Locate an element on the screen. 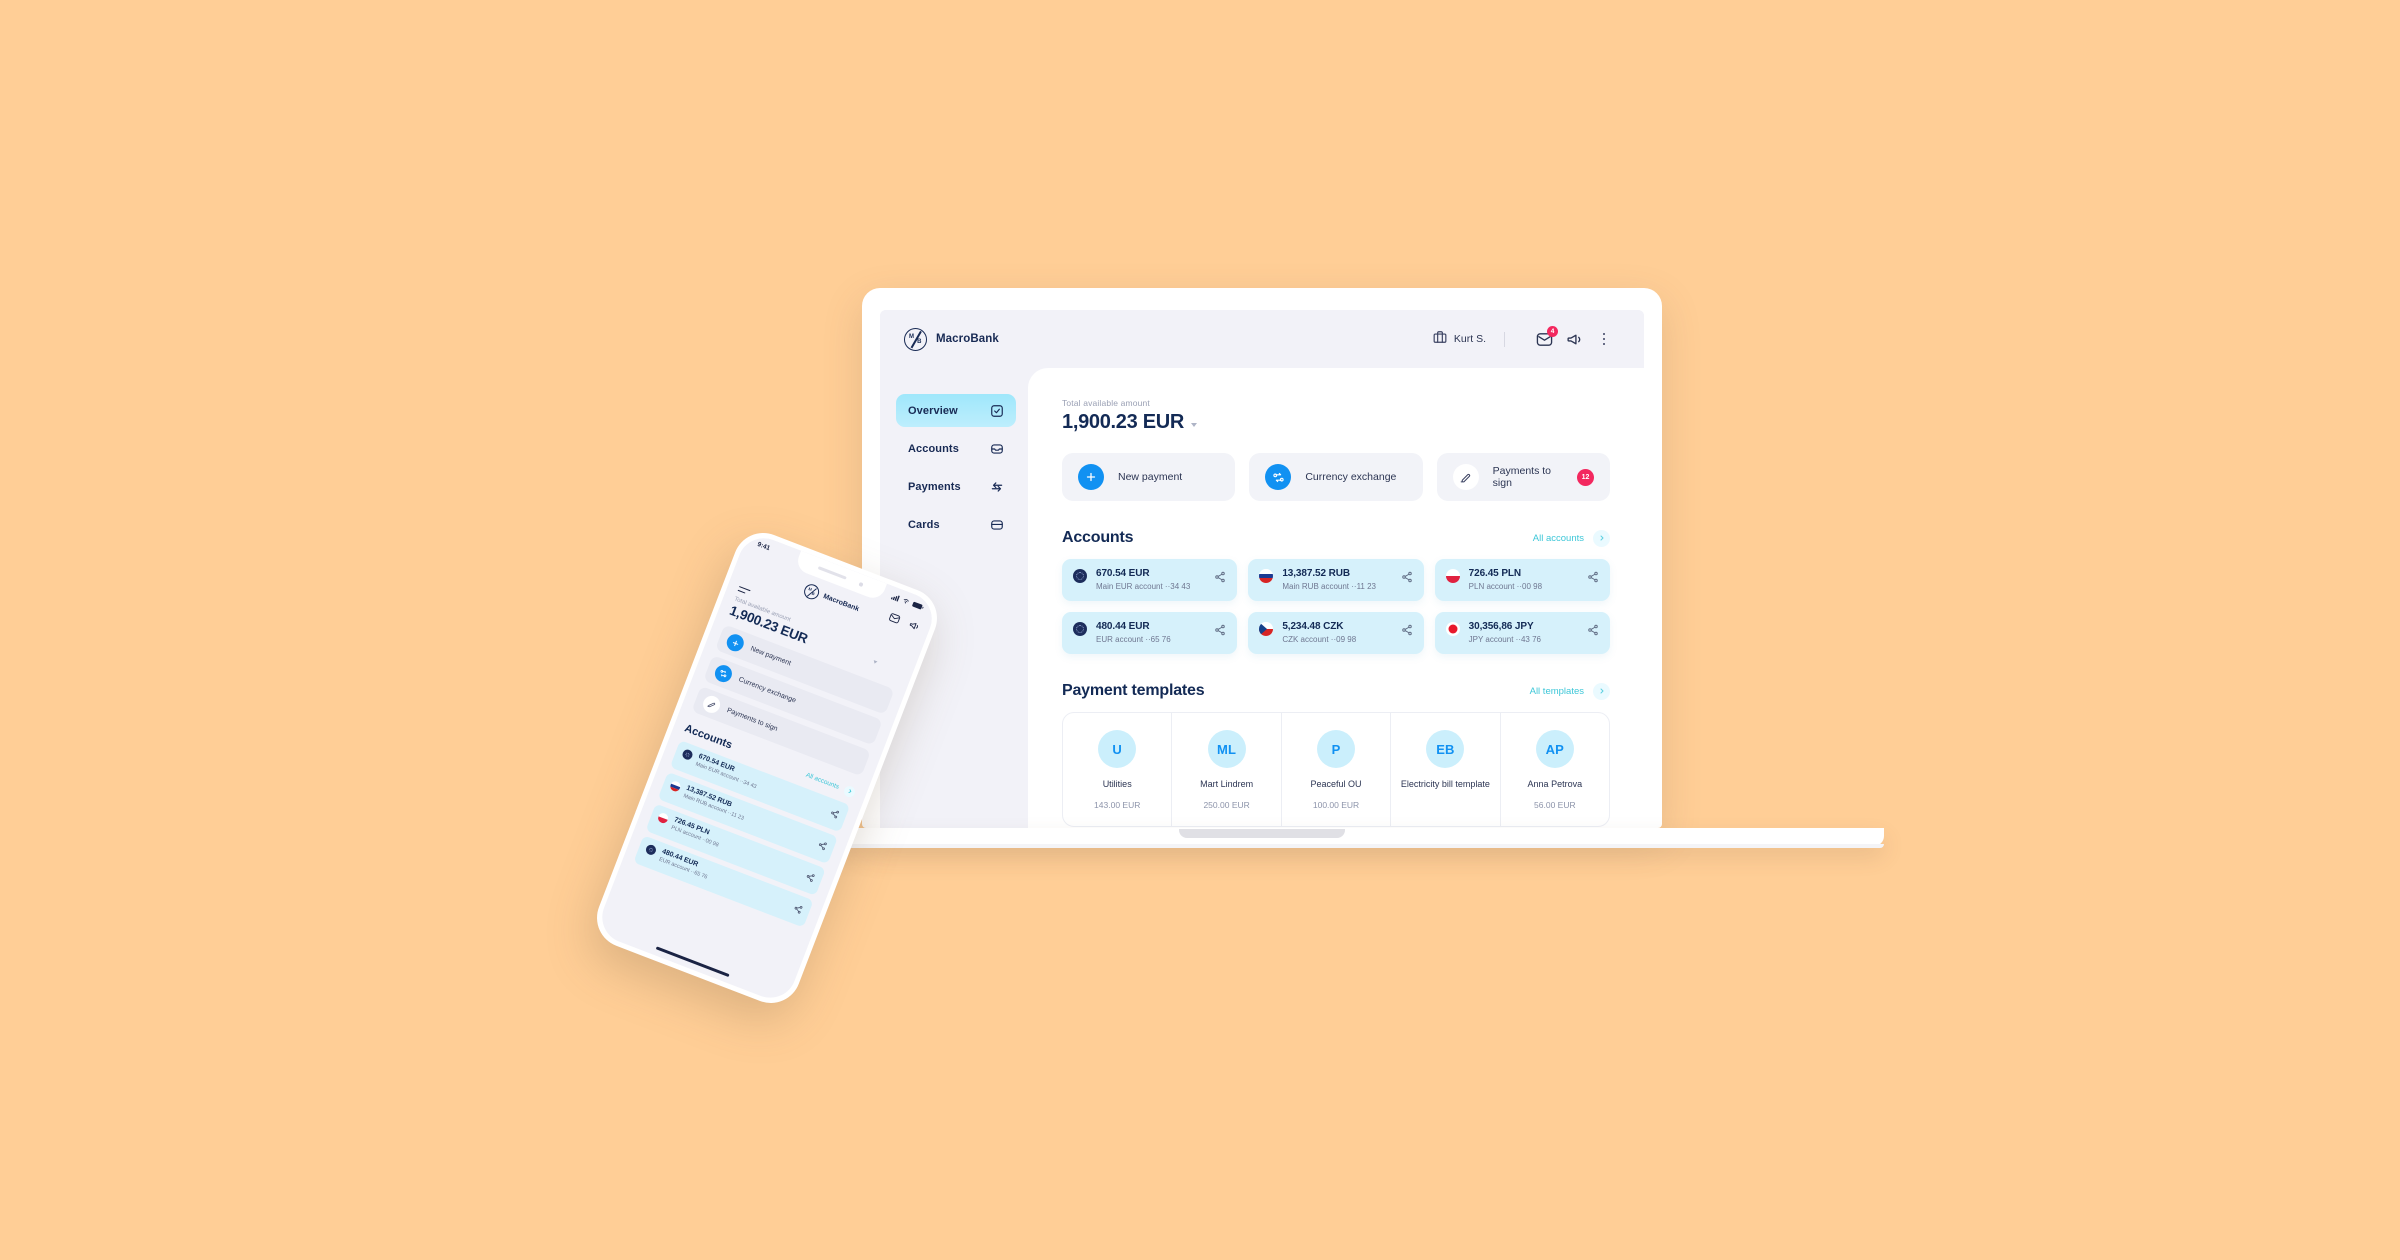 This screenshot has height=1260, width=2400. phone-speaker is located at coordinates (832, 573).